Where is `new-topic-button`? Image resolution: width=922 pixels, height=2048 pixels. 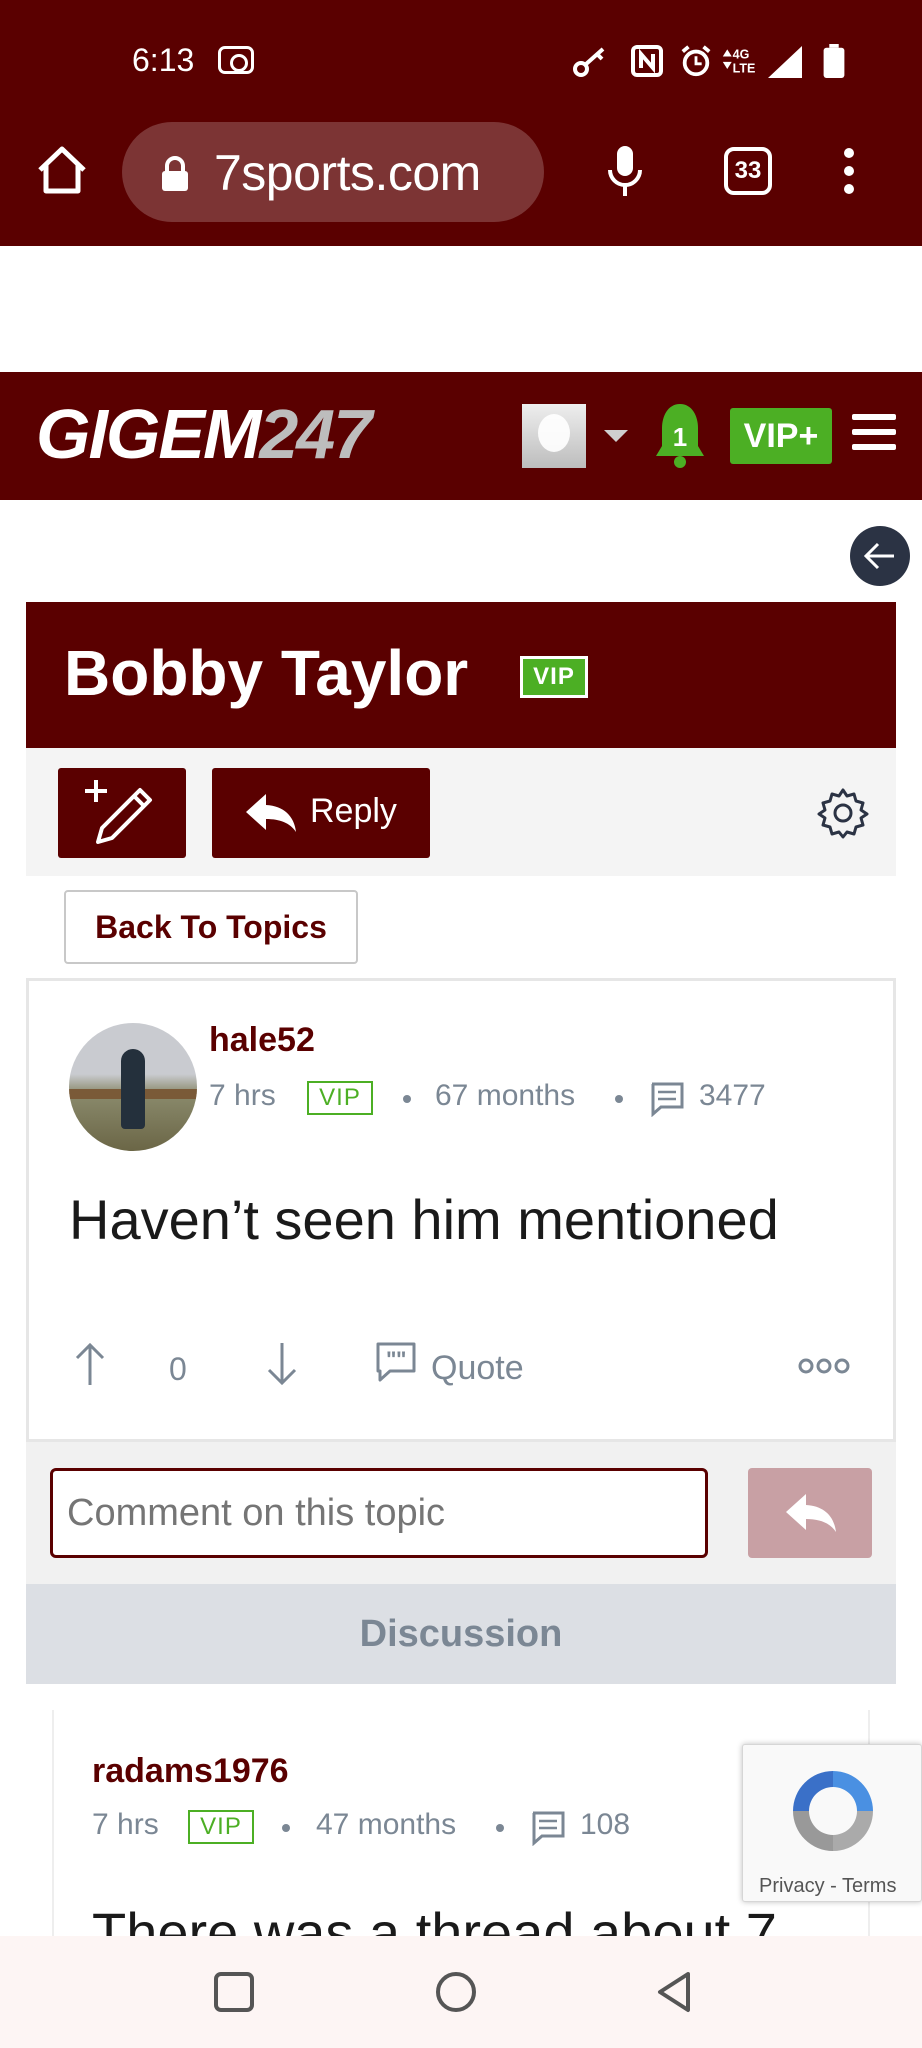
new-topic-button is located at coordinates (122, 813).